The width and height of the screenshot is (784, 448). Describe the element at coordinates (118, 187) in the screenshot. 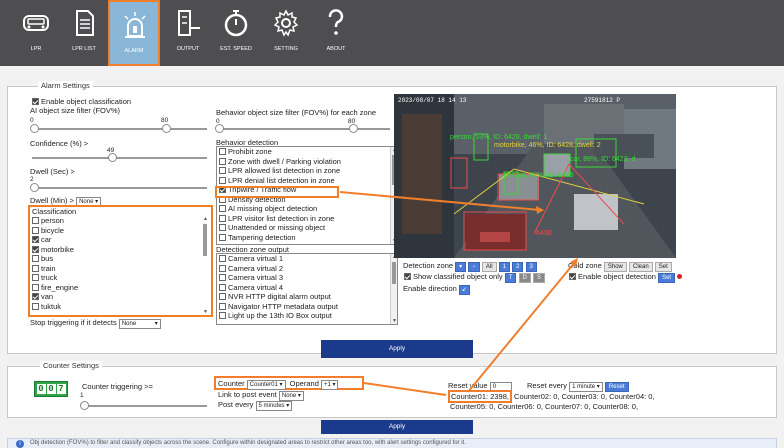

I see `dwell-slider` at that location.